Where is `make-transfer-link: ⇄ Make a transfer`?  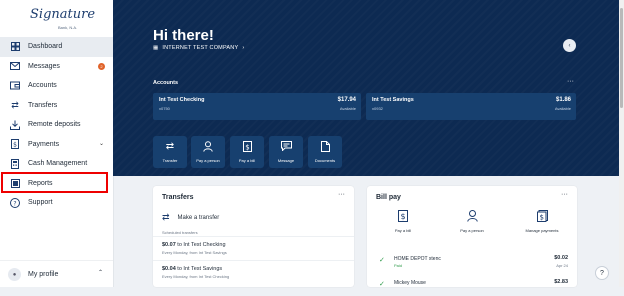 make-transfer-link: ⇄ Make a transfer is located at coordinates (190, 217).